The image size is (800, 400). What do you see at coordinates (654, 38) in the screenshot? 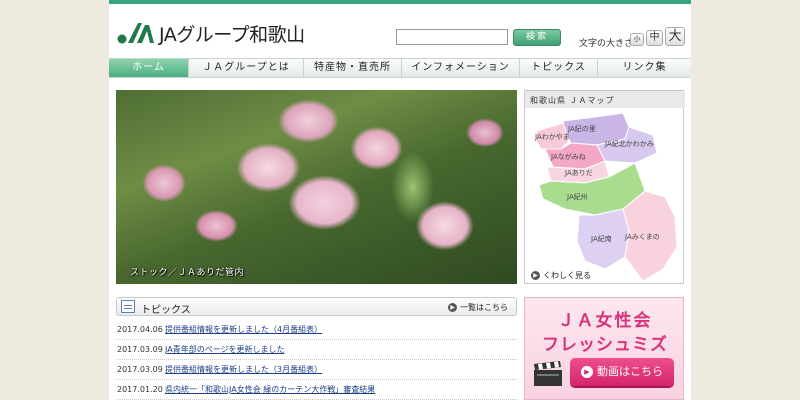
I see `font-medium-button: 中` at bounding box center [654, 38].